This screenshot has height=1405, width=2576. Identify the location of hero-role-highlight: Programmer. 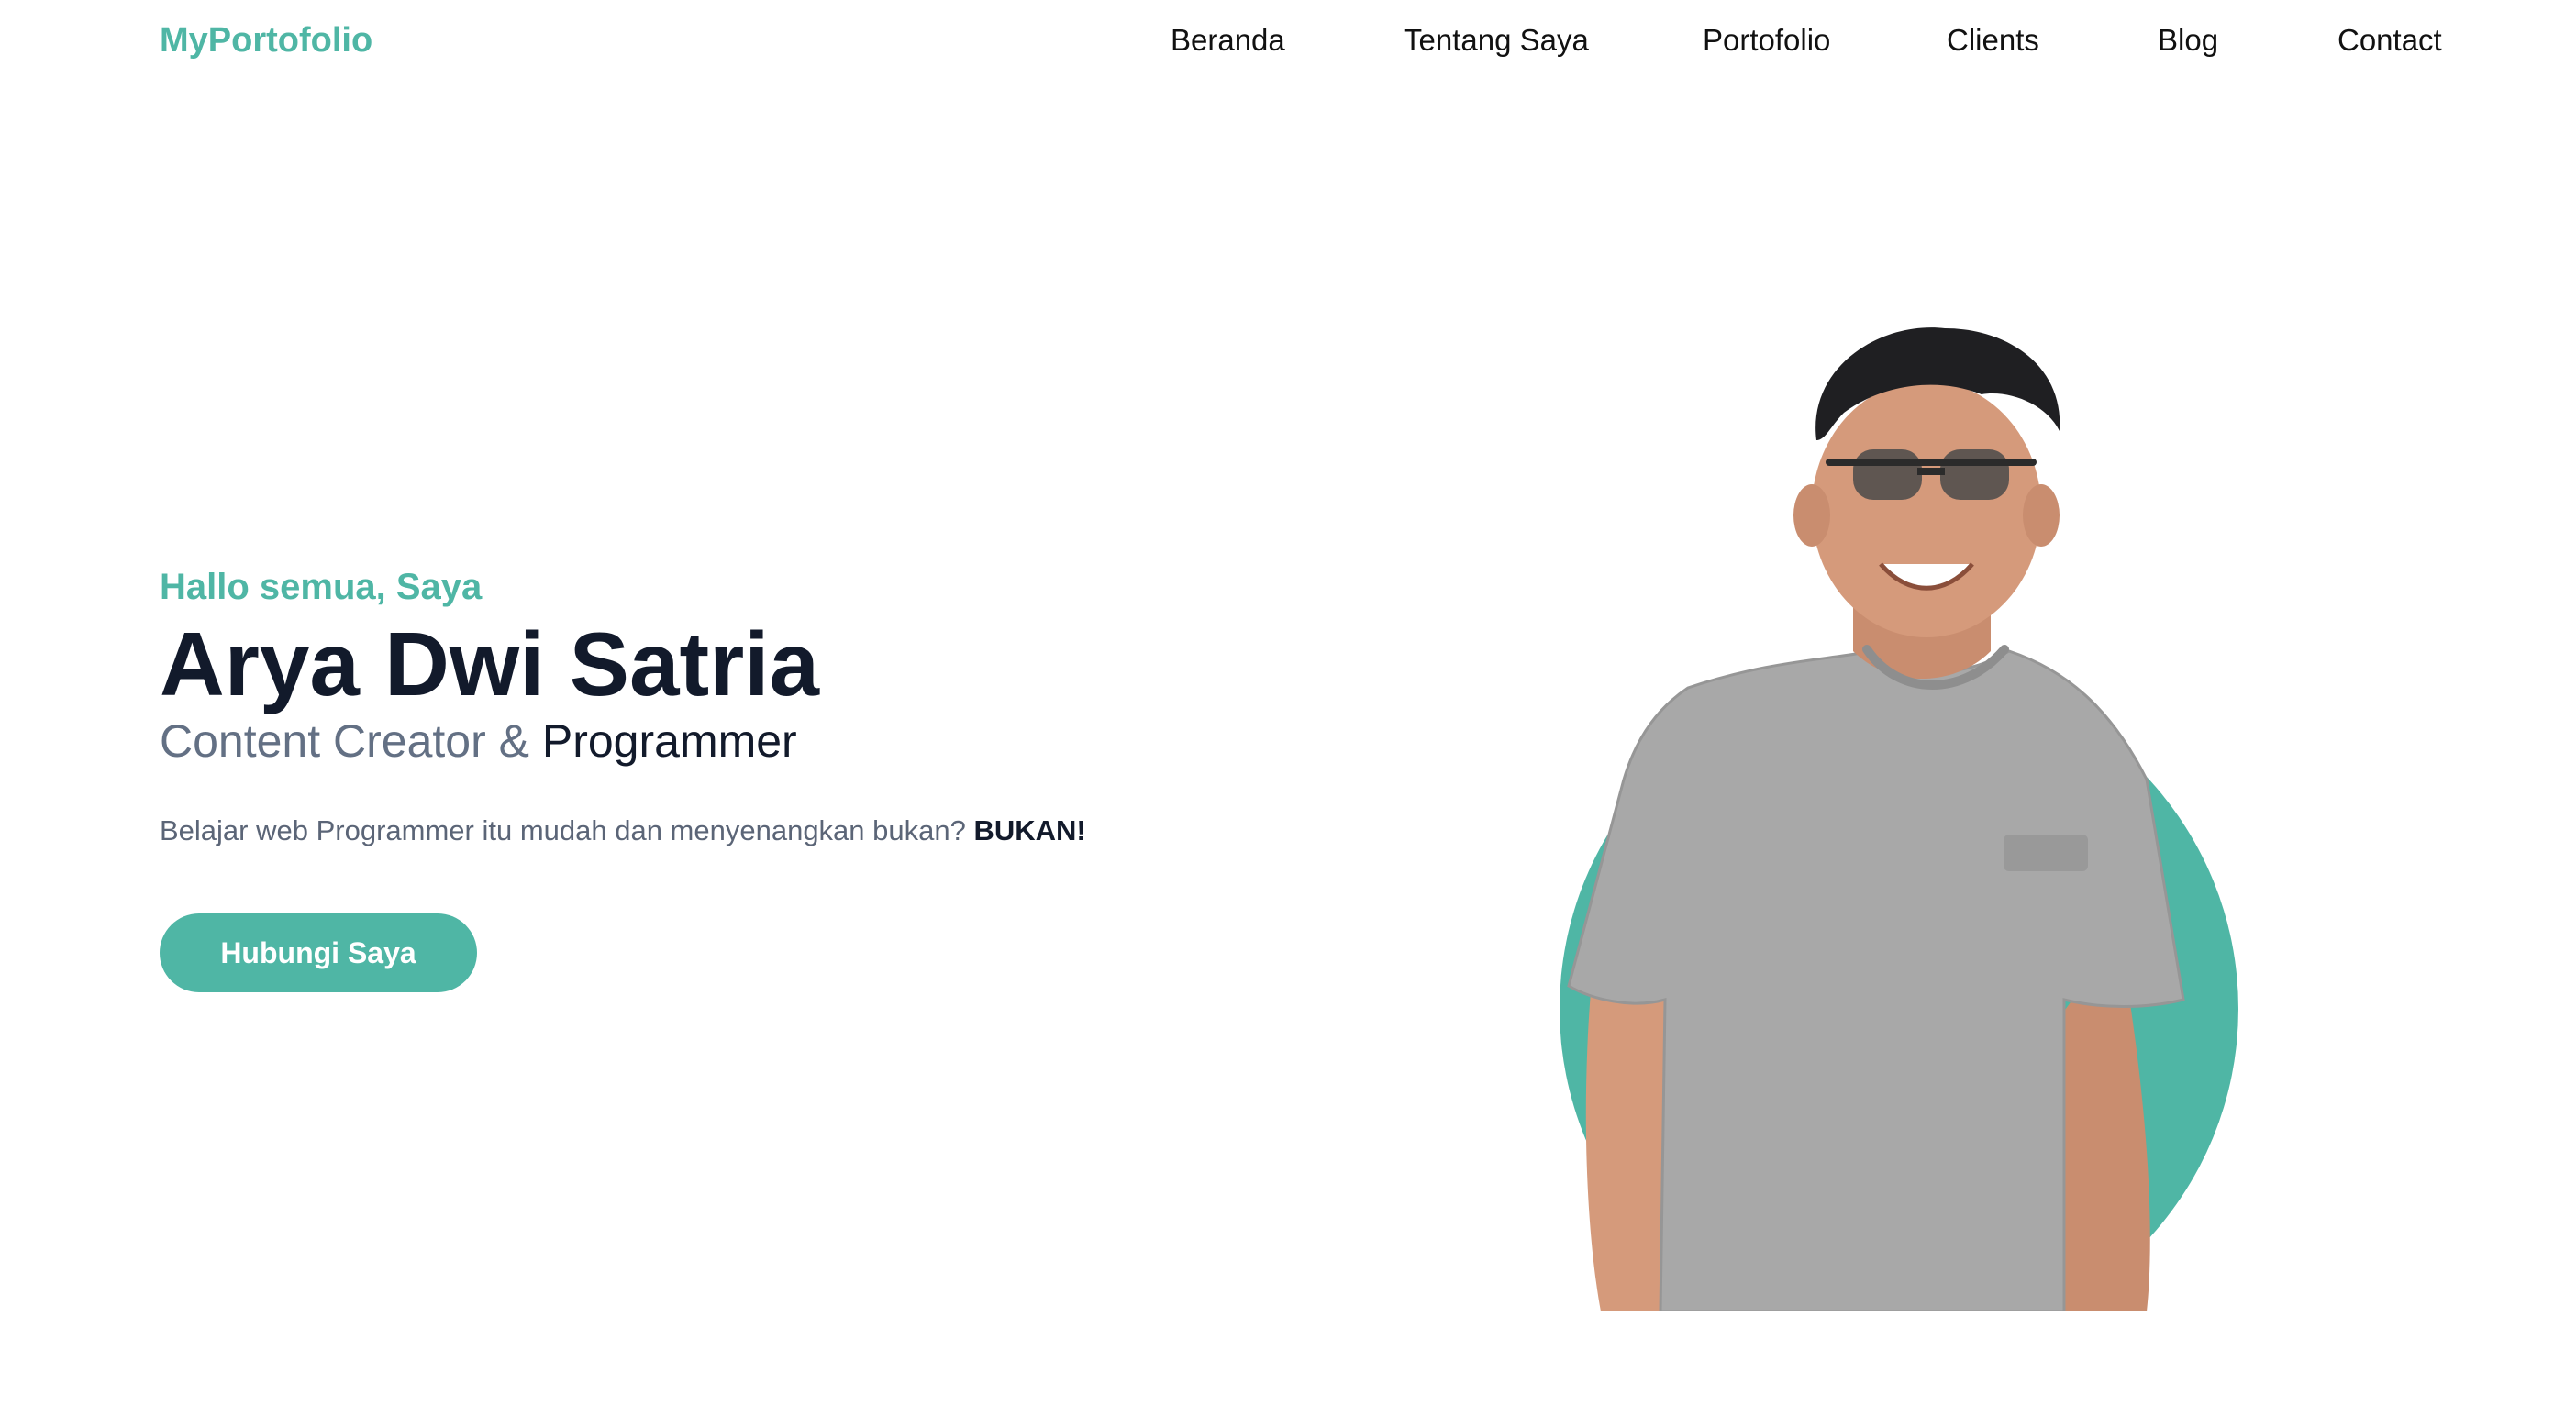
(669, 741).